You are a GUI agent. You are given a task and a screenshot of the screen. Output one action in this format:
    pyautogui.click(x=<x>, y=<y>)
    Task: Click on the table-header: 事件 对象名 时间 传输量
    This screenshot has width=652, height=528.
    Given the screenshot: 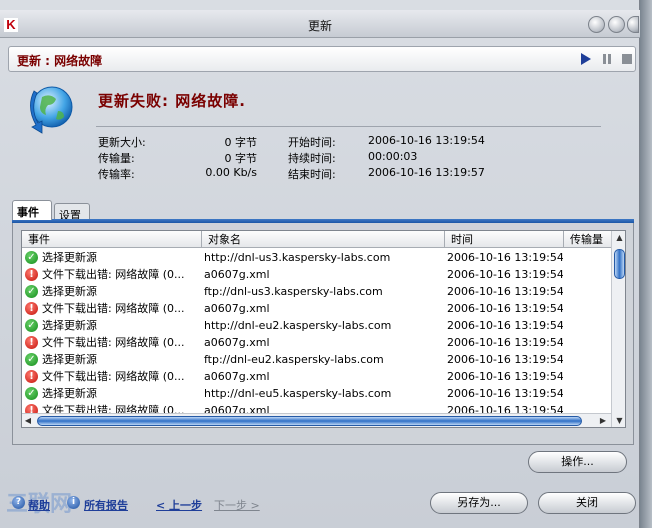 What is the action you would take?
    pyautogui.click(x=316, y=239)
    